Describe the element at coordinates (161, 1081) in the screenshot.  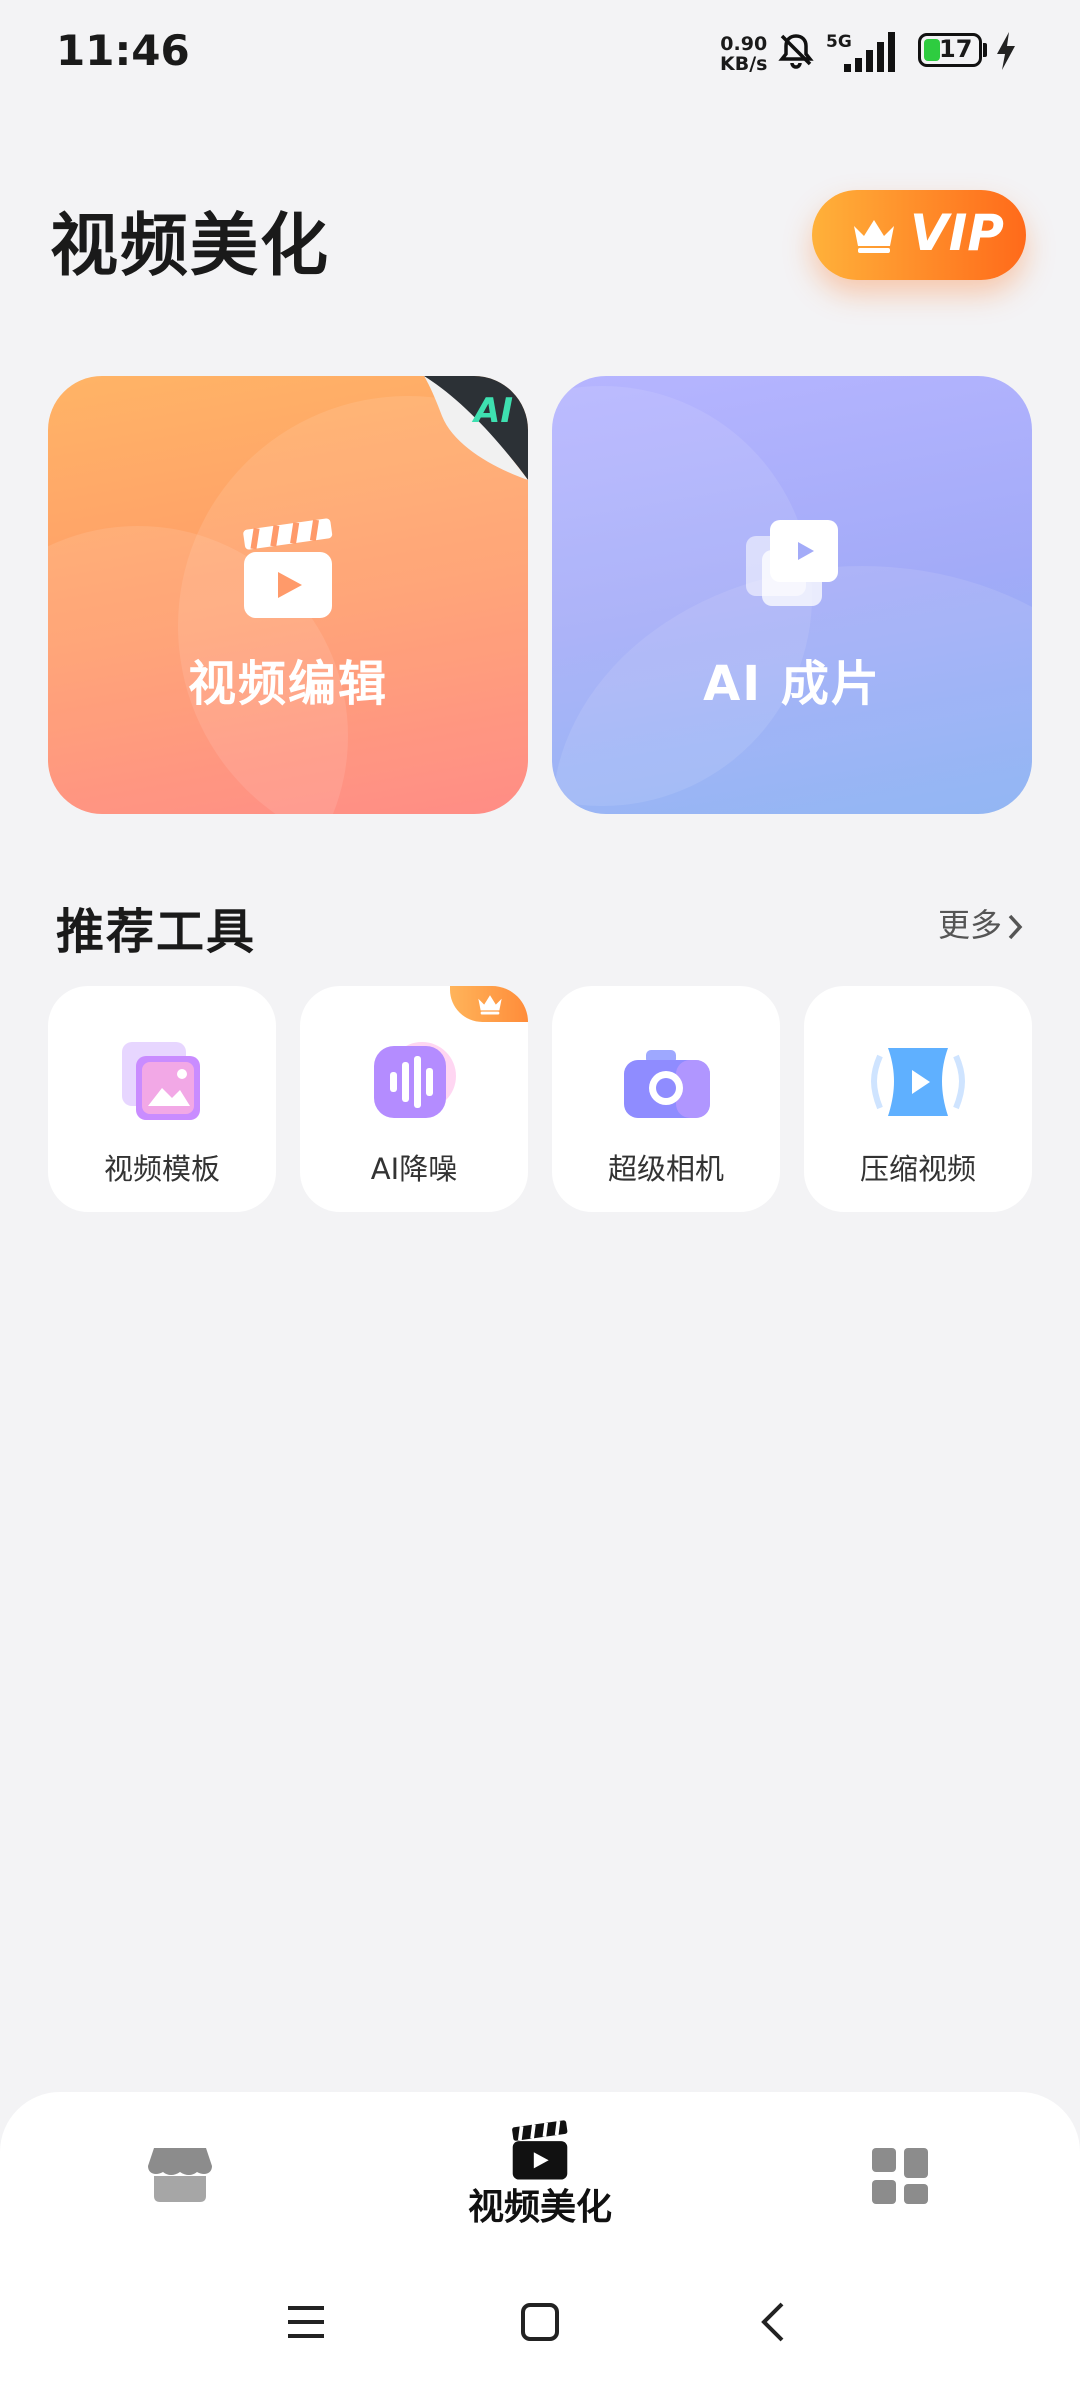
I see `template-icon` at that location.